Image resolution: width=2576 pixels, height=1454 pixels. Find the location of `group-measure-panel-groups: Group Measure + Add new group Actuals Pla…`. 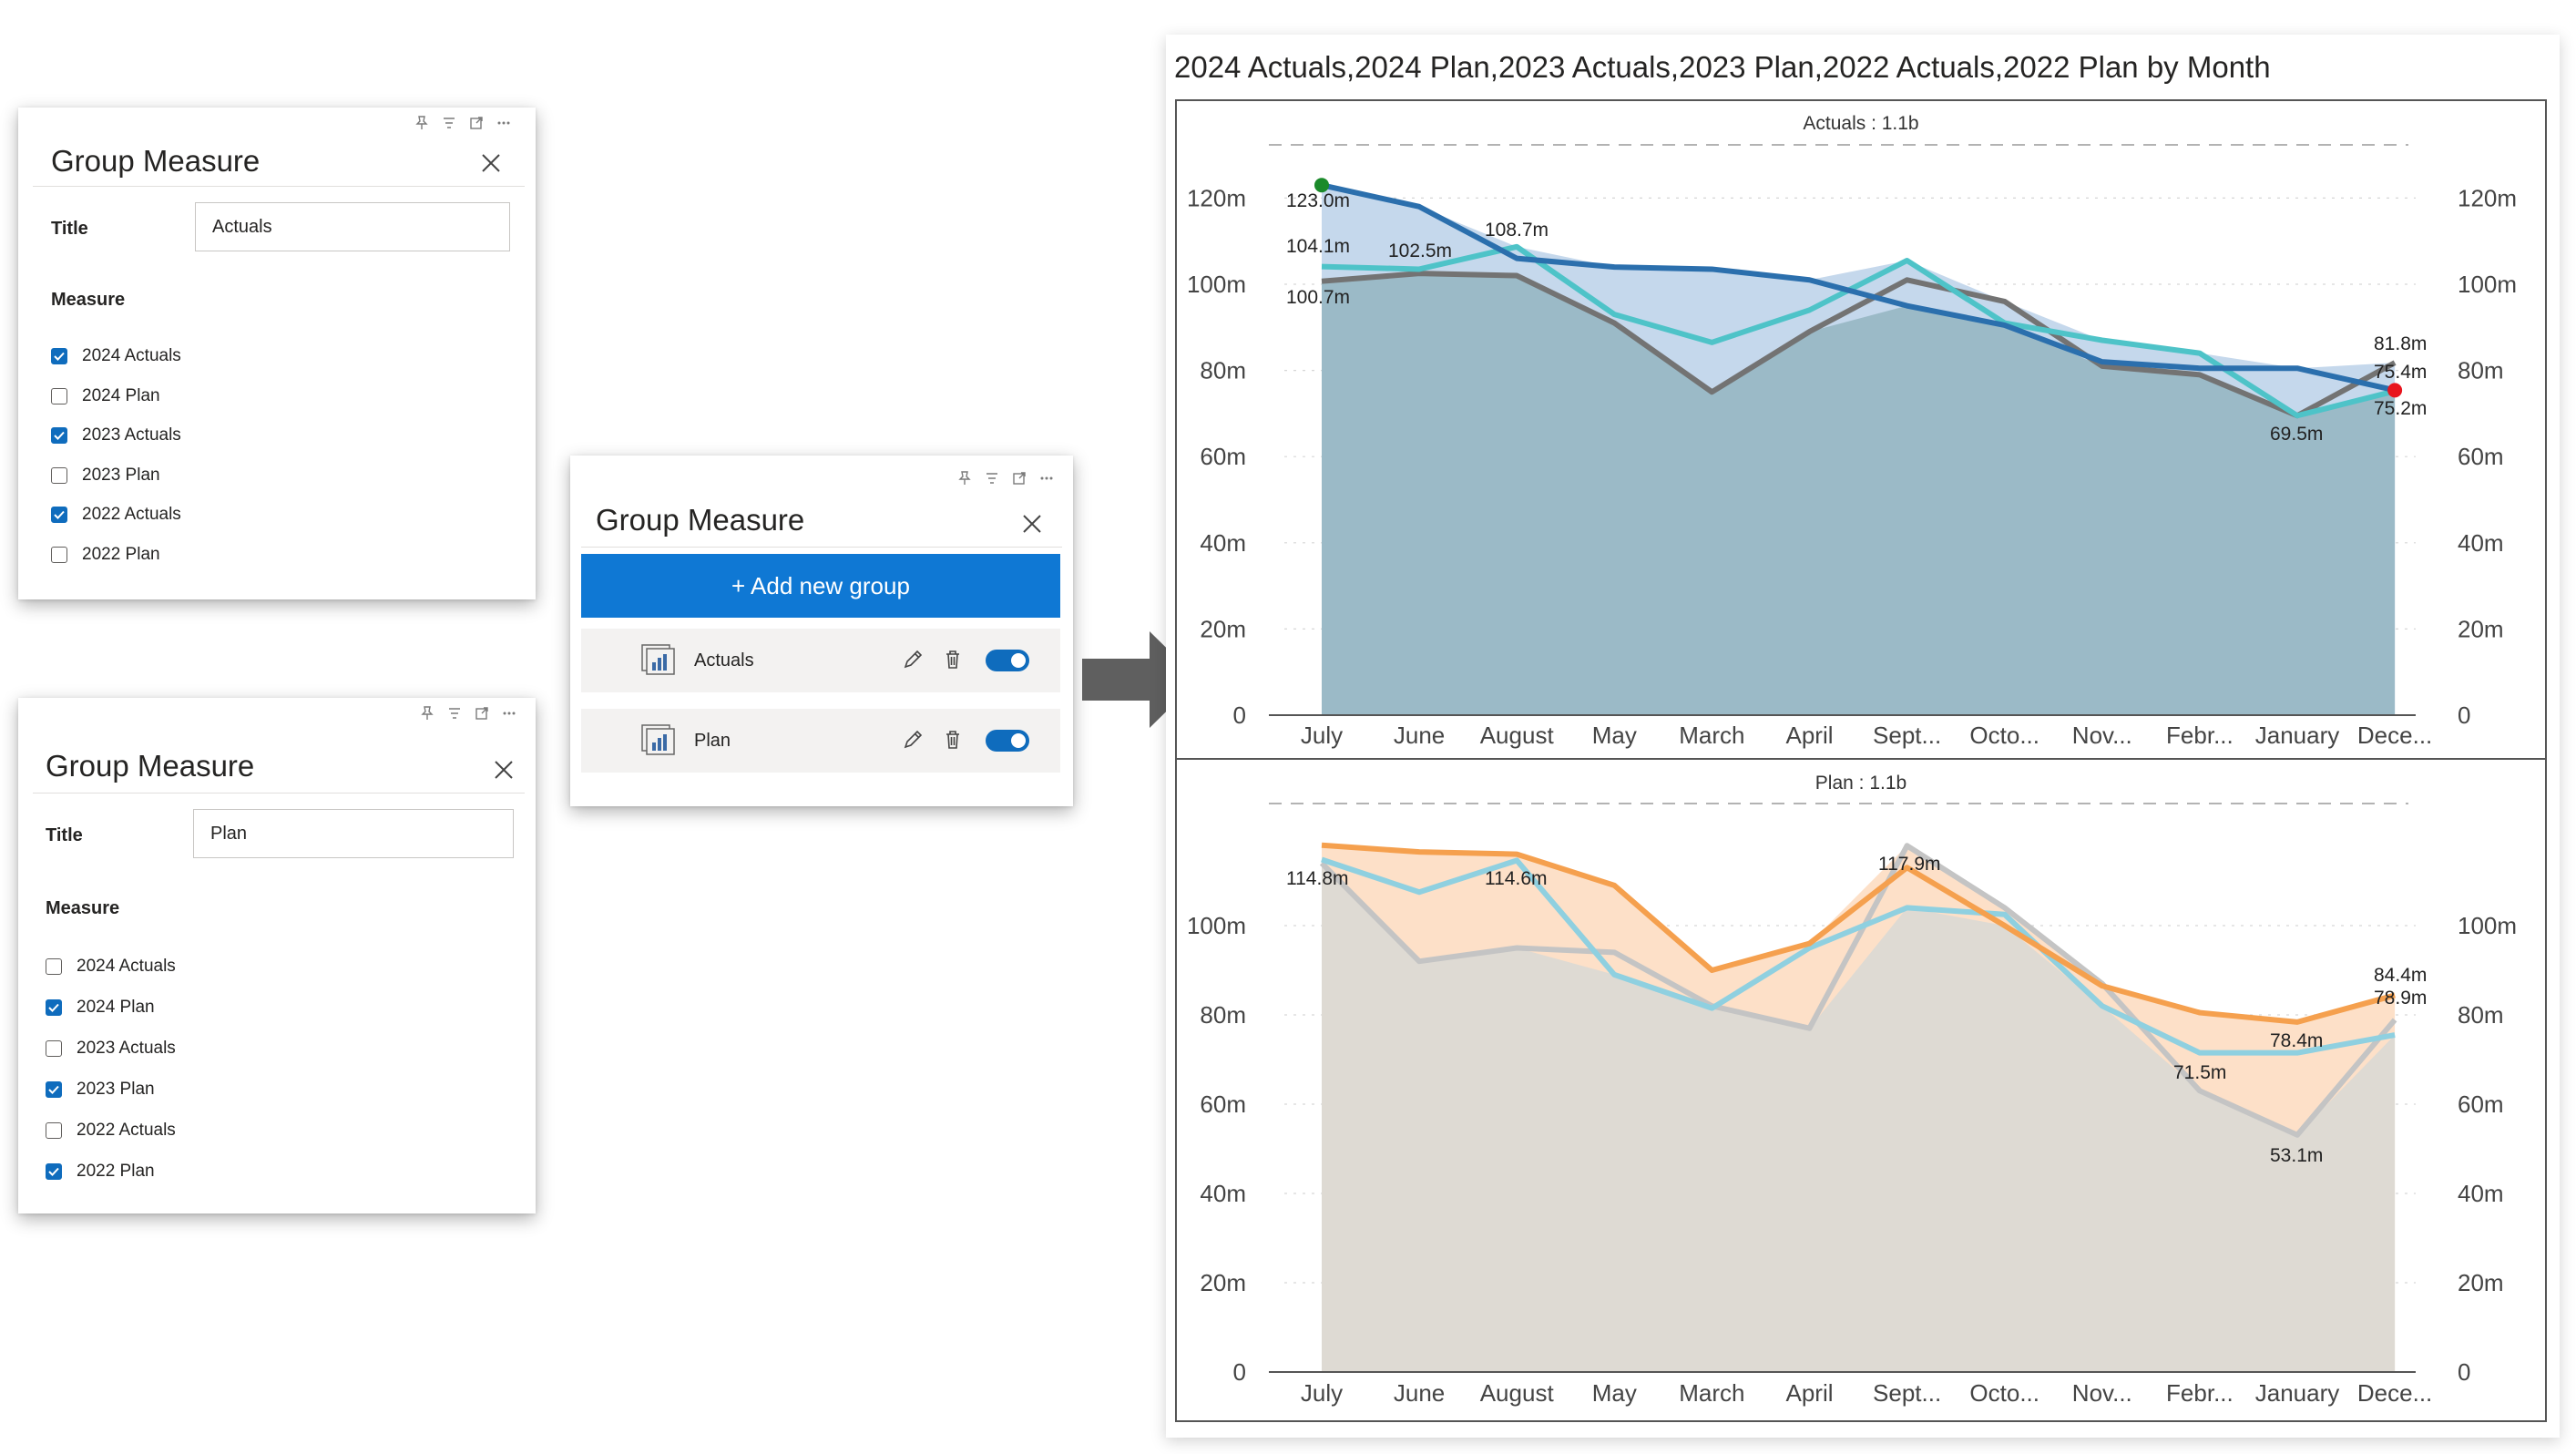

group-measure-panel-groups: Group Measure + Add new group Actuals Pla… is located at coordinates (821, 631).